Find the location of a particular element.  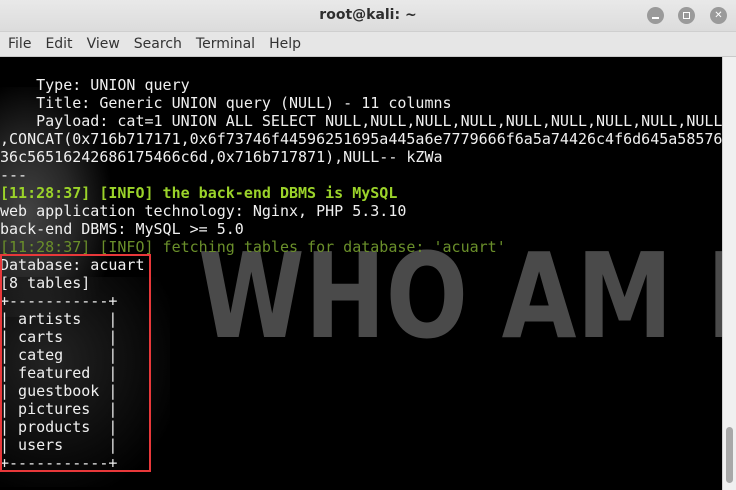

terminal-line: --- is located at coordinates (14, 175).